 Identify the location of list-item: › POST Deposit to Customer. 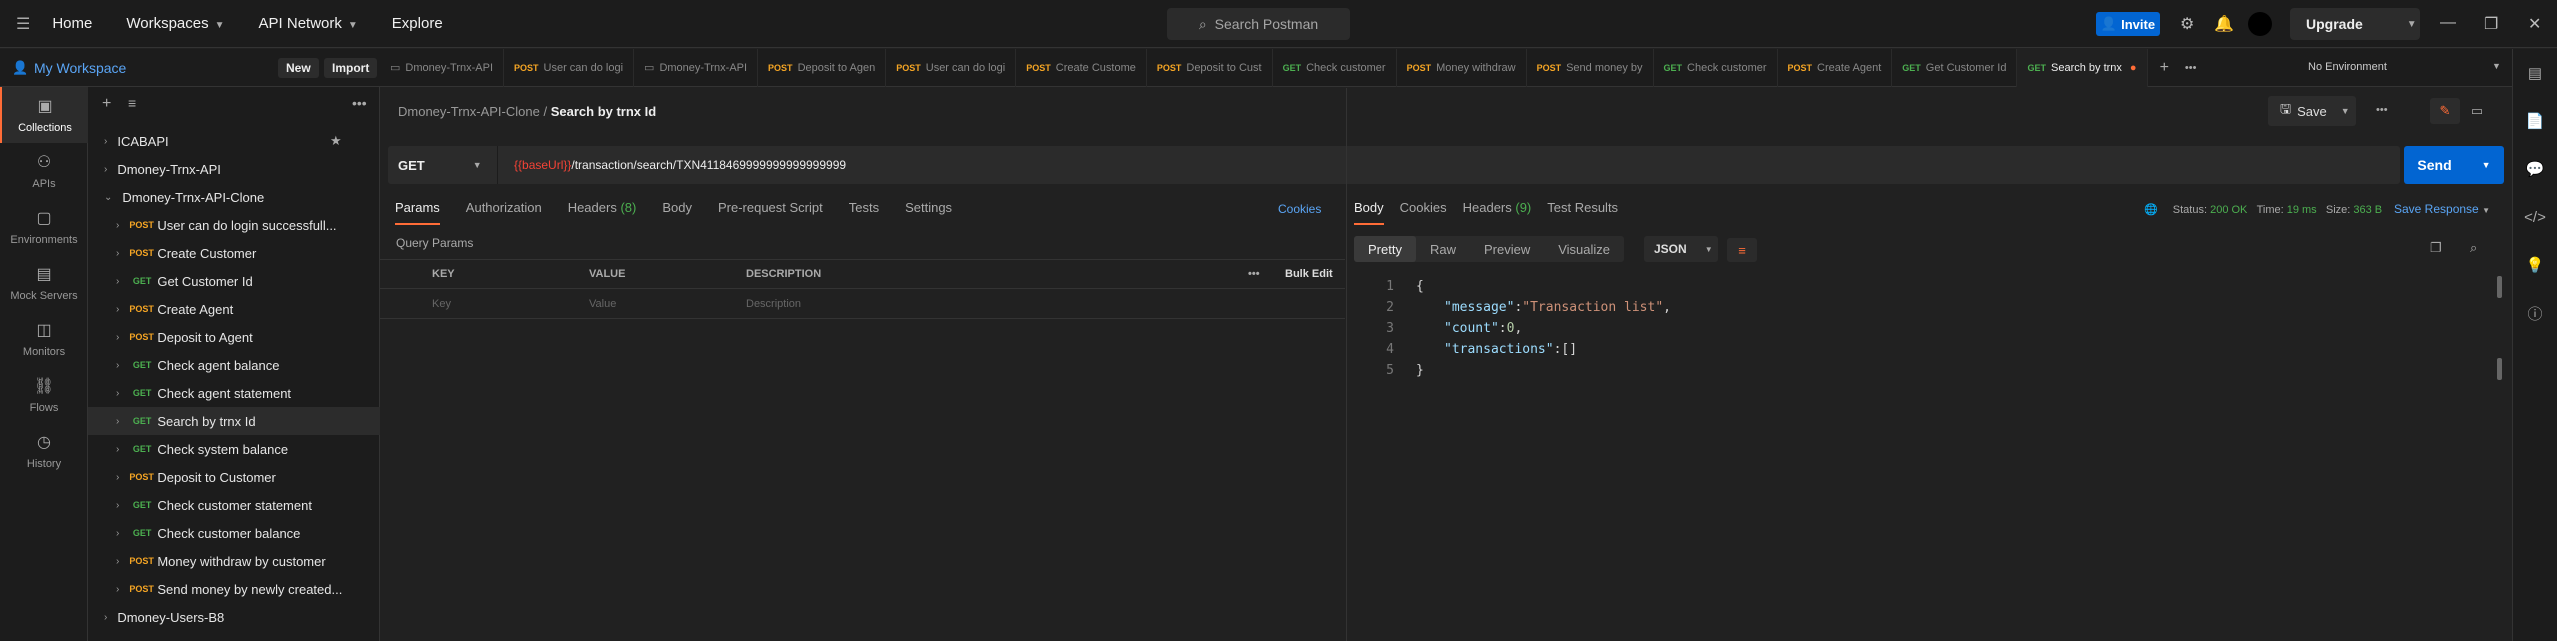
(234, 477).